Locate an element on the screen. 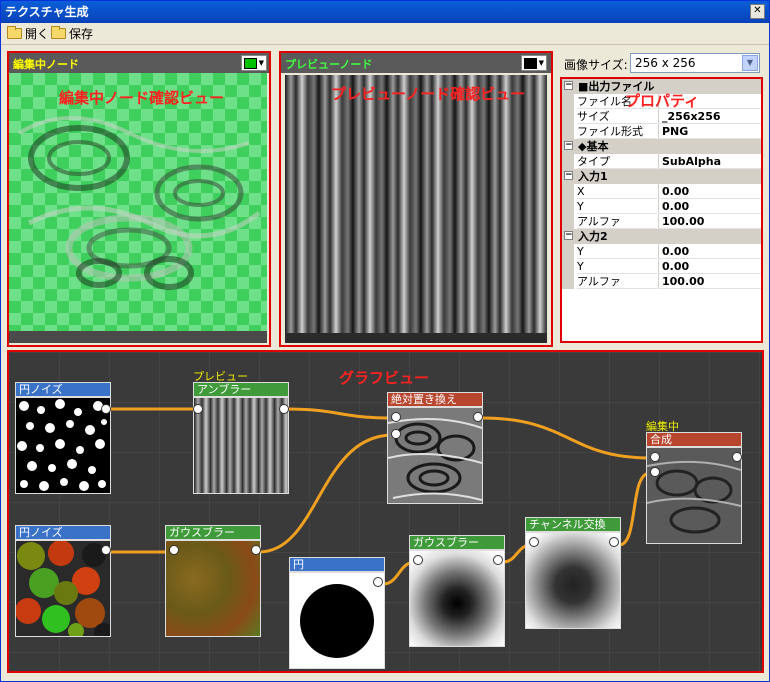 This screenshot has height=682, width=770. edit-view-overlay-label: 編集中ノード確認ビュー is located at coordinates (142, 98).